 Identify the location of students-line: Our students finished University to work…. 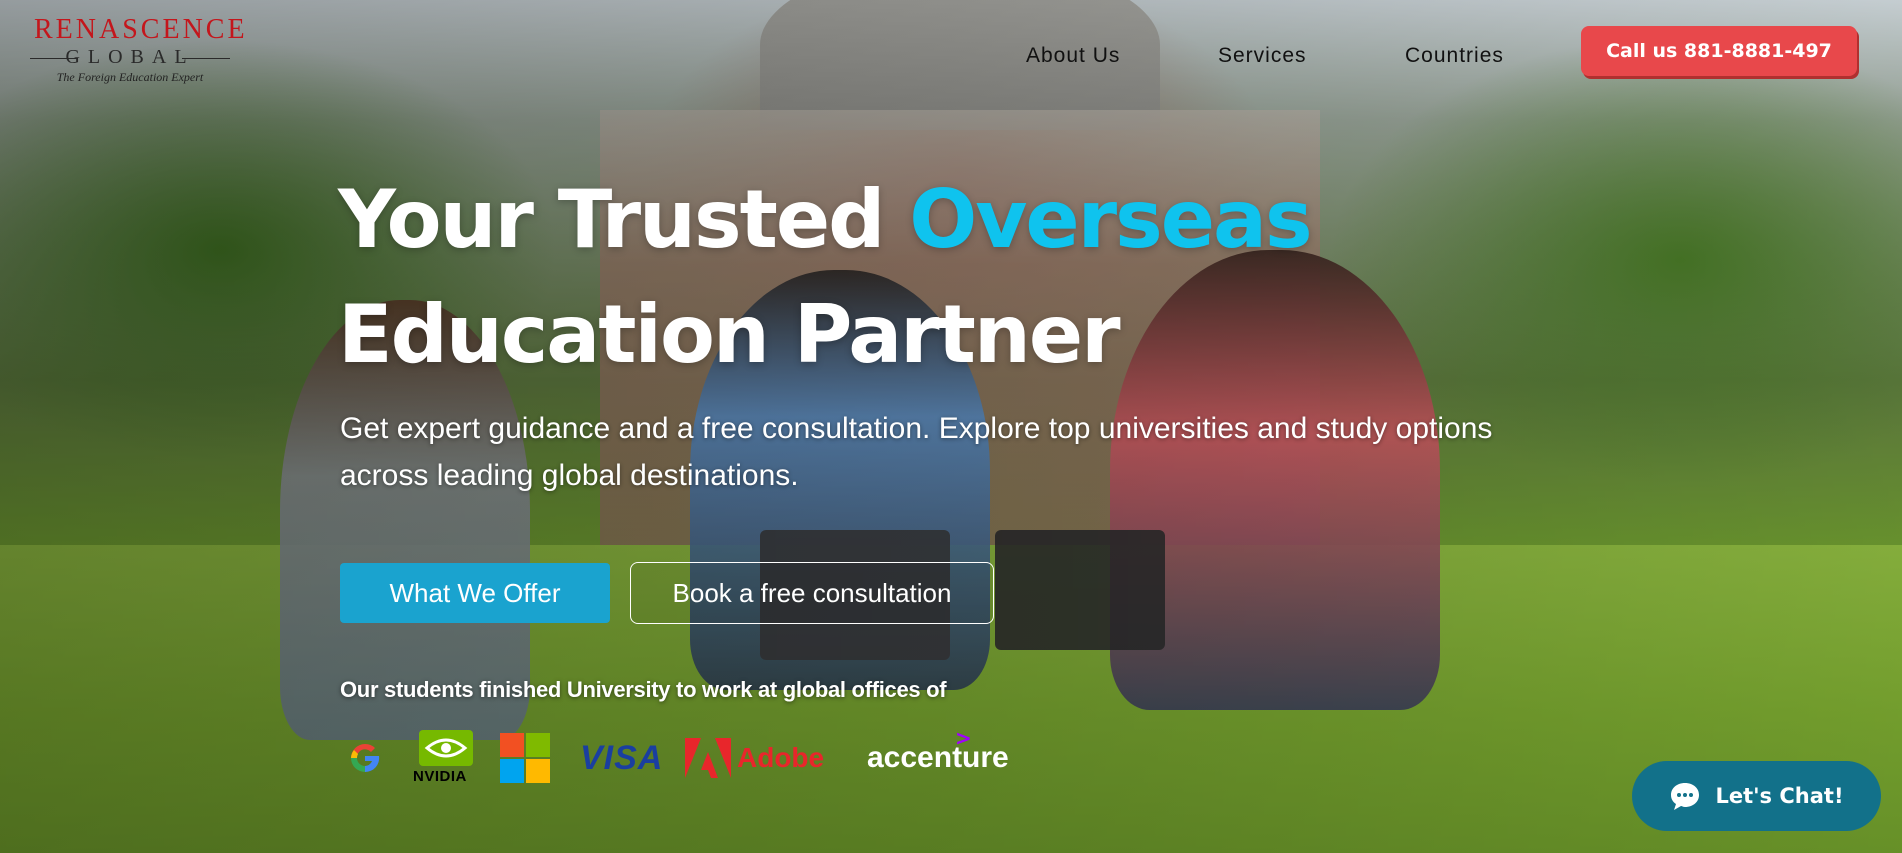
(643, 689).